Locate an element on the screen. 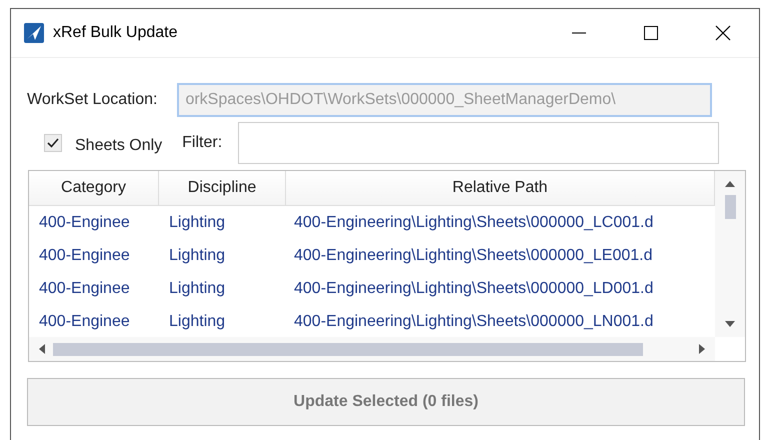 This screenshot has width=765, height=440. column-header: Category is located at coordinates (94, 188).